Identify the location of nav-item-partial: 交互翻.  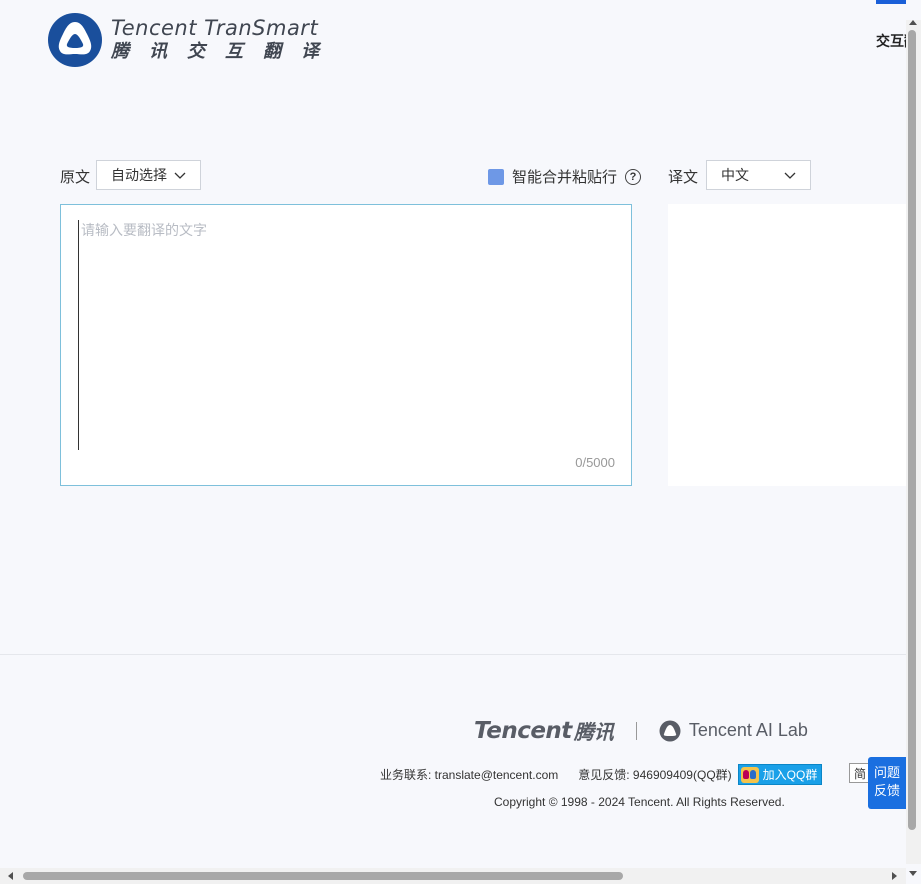
(891, 41).